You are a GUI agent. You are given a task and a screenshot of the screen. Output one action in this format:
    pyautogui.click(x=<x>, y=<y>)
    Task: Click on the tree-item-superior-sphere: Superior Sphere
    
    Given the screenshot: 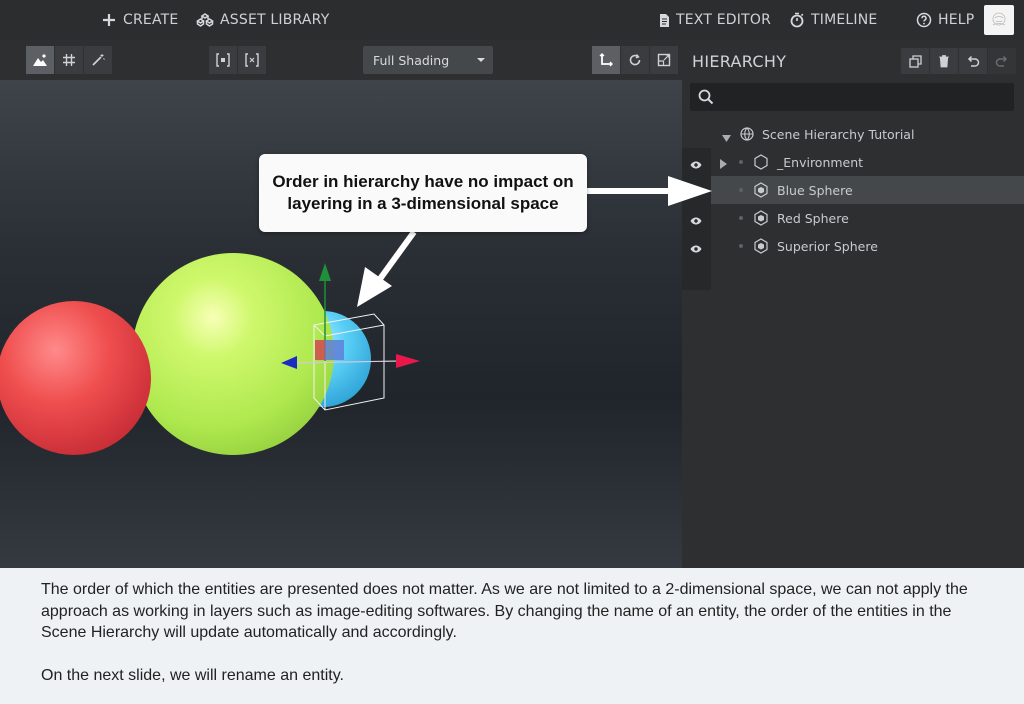 What is the action you would take?
    pyautogui.click(x=867, y=246)
    